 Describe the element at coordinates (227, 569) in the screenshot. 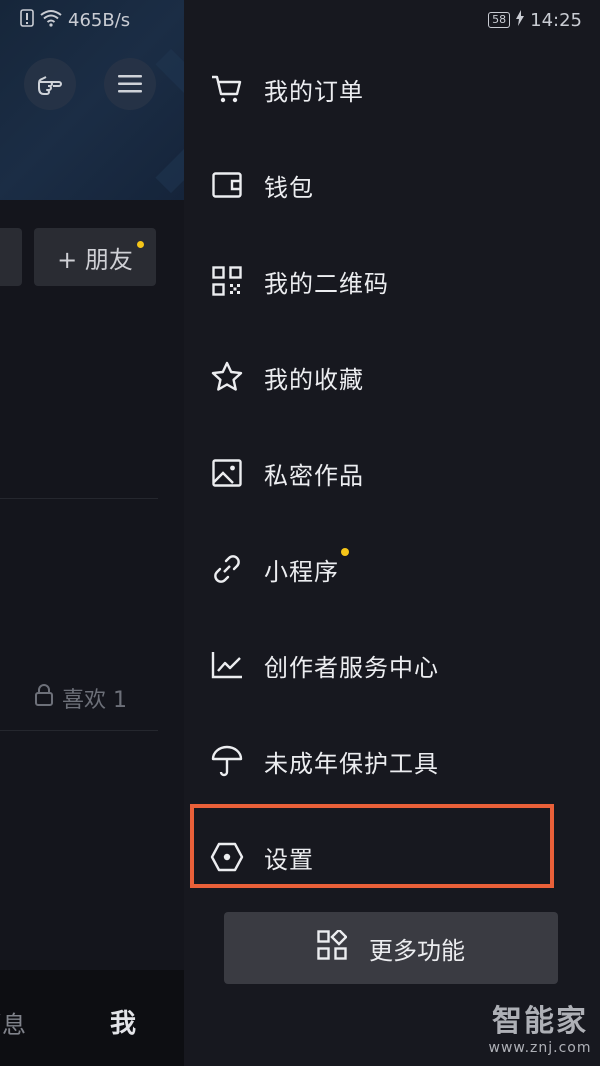

I see `link-icon` at that location.